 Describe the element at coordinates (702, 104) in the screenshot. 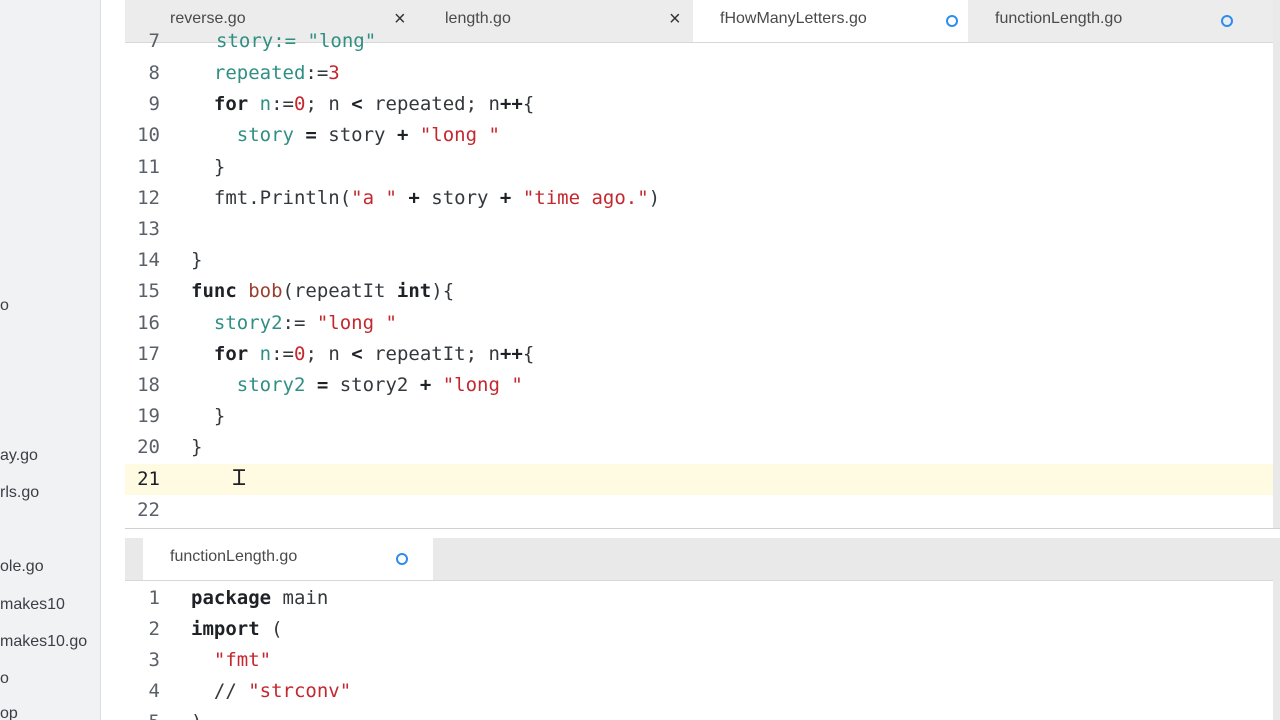

I see `code-line: 9 for n:=0; n < repeated; n++{` at that location.